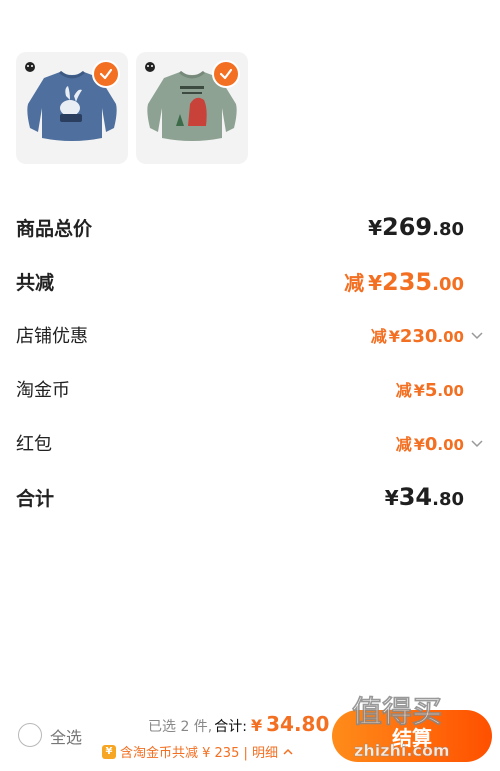 The height and width of the screenshot is (771, 500). What do you see at coordinates (230, 727) in the screenshot?
I see `total-label-bottom: 合计:` at bounding box center [230, 727].